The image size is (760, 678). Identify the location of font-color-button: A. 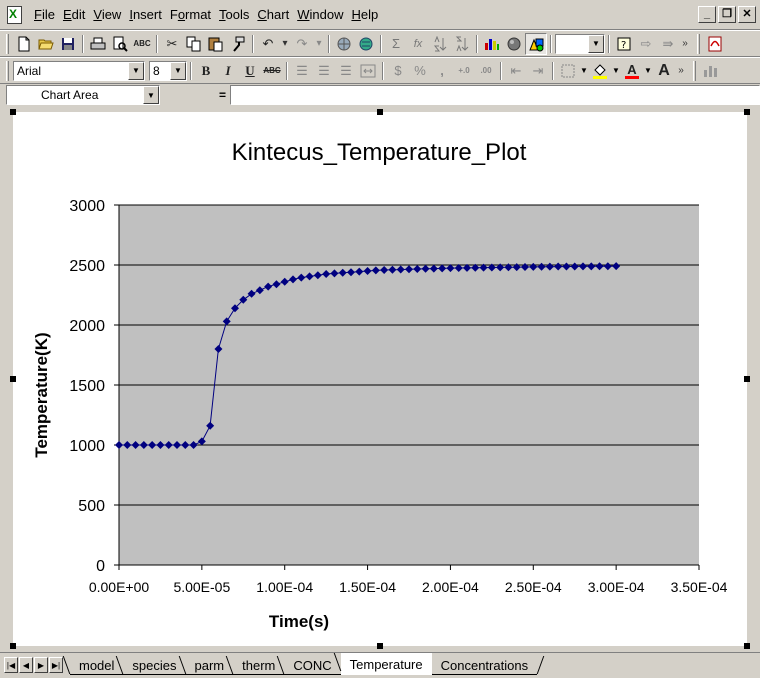
(632, 71).